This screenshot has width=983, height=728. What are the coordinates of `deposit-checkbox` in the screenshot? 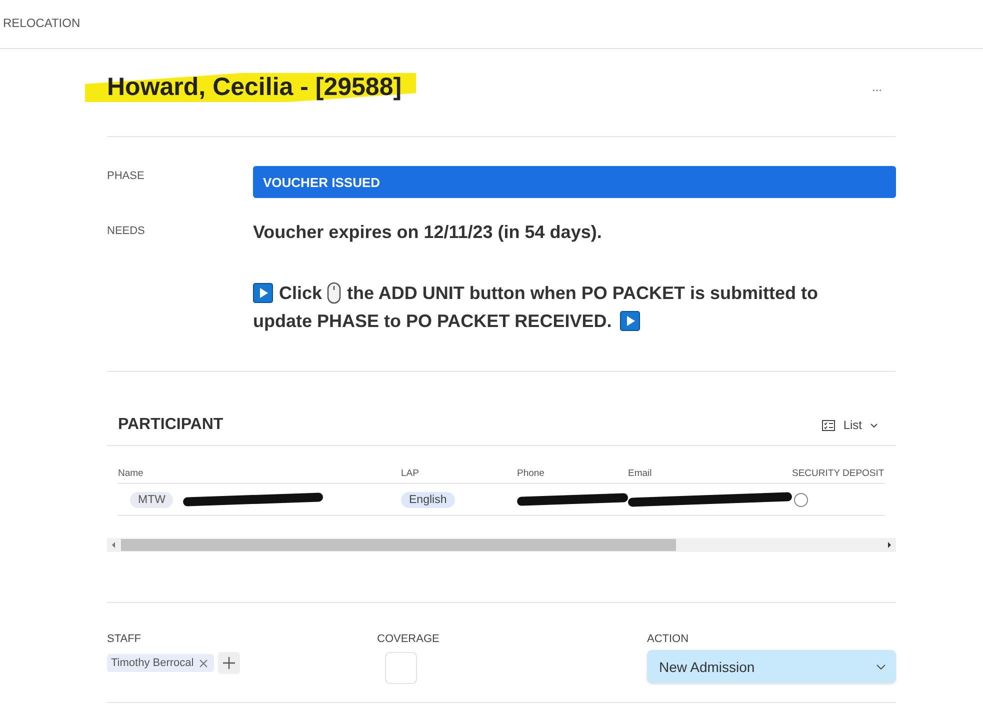 It's located at (801, 499).